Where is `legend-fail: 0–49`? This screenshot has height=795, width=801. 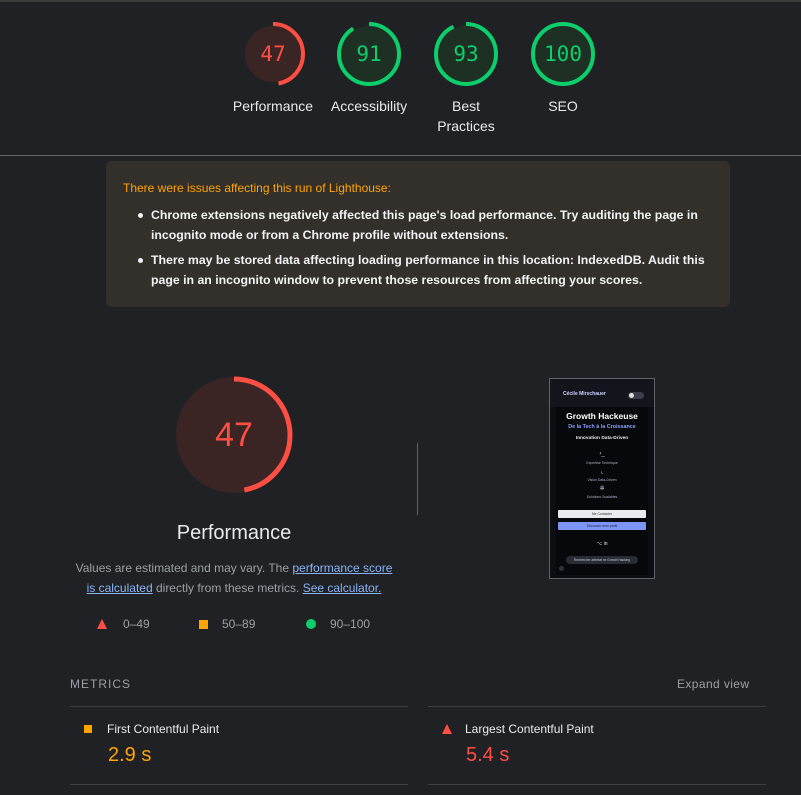
legend-fail: 0–49 is located at coordinates (123, 624).